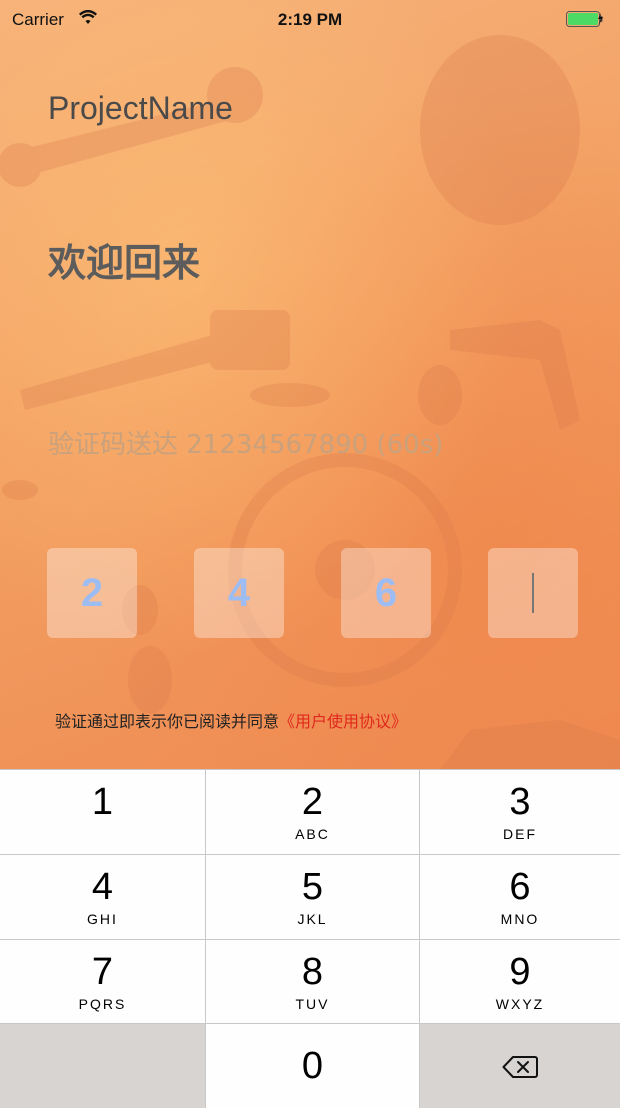  What do you see at coordinates (245, 442) in the screenshot?
I see `code-sent-countdown: 验证码送达 21234567890 (60s)` at bounding box center [245, 442].